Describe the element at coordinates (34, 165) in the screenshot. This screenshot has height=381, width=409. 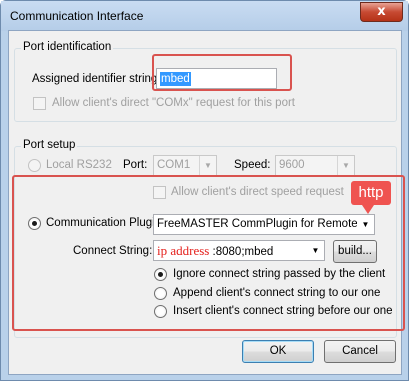
I see `local-rs232-radio` at that location.